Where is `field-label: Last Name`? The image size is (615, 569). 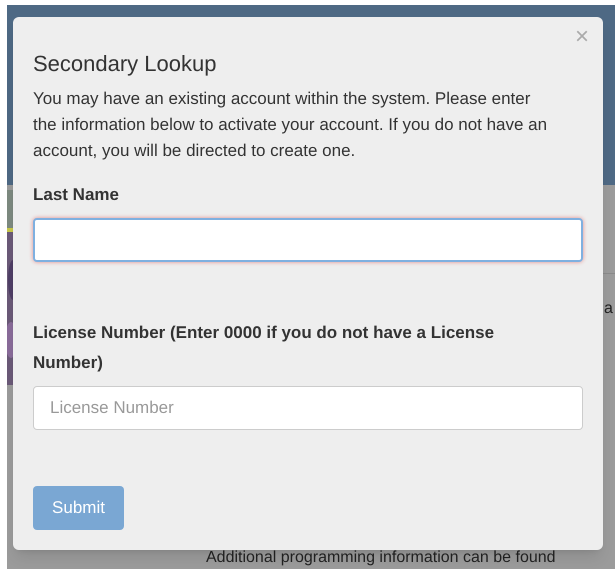
field-label: Last Name is located at coordinates (76, 195).